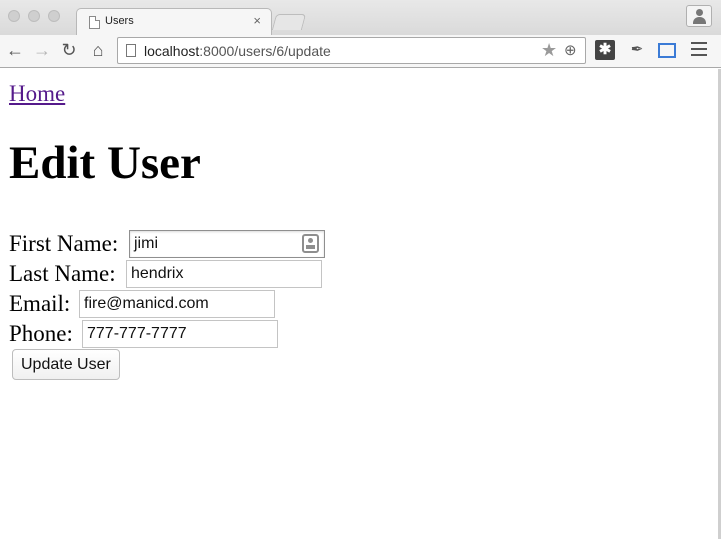  I want to click on first-name-value: jimi, so click(146, 243).